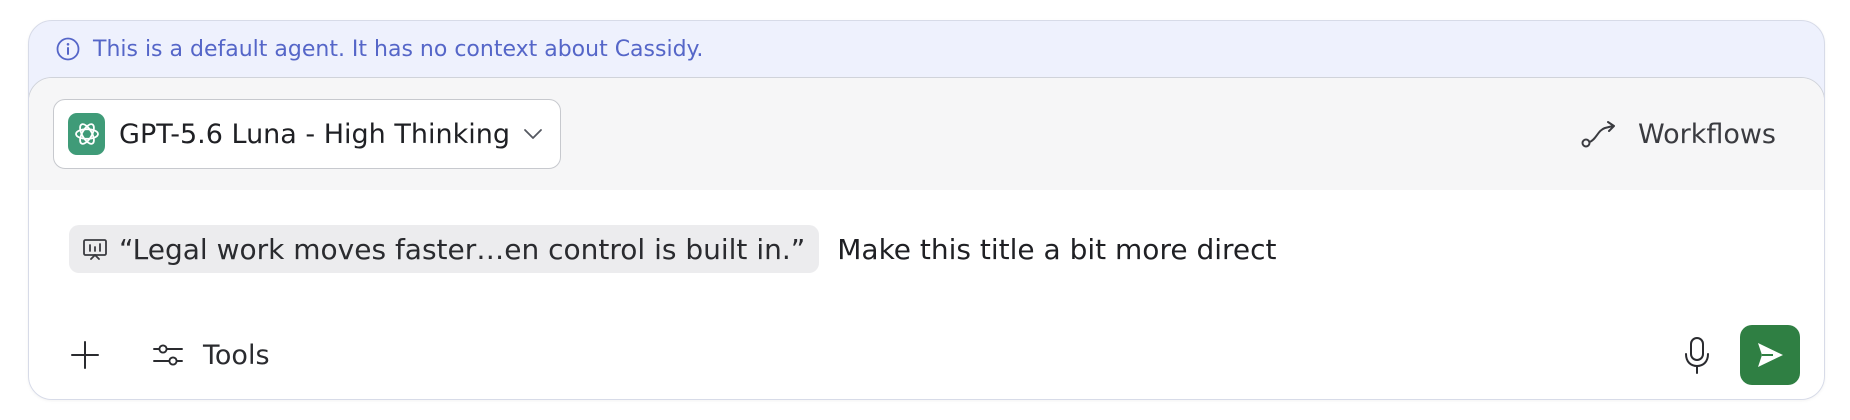 This screenshot has height=420, width=1850. I want to click on plus-icon, so click(85, 355).